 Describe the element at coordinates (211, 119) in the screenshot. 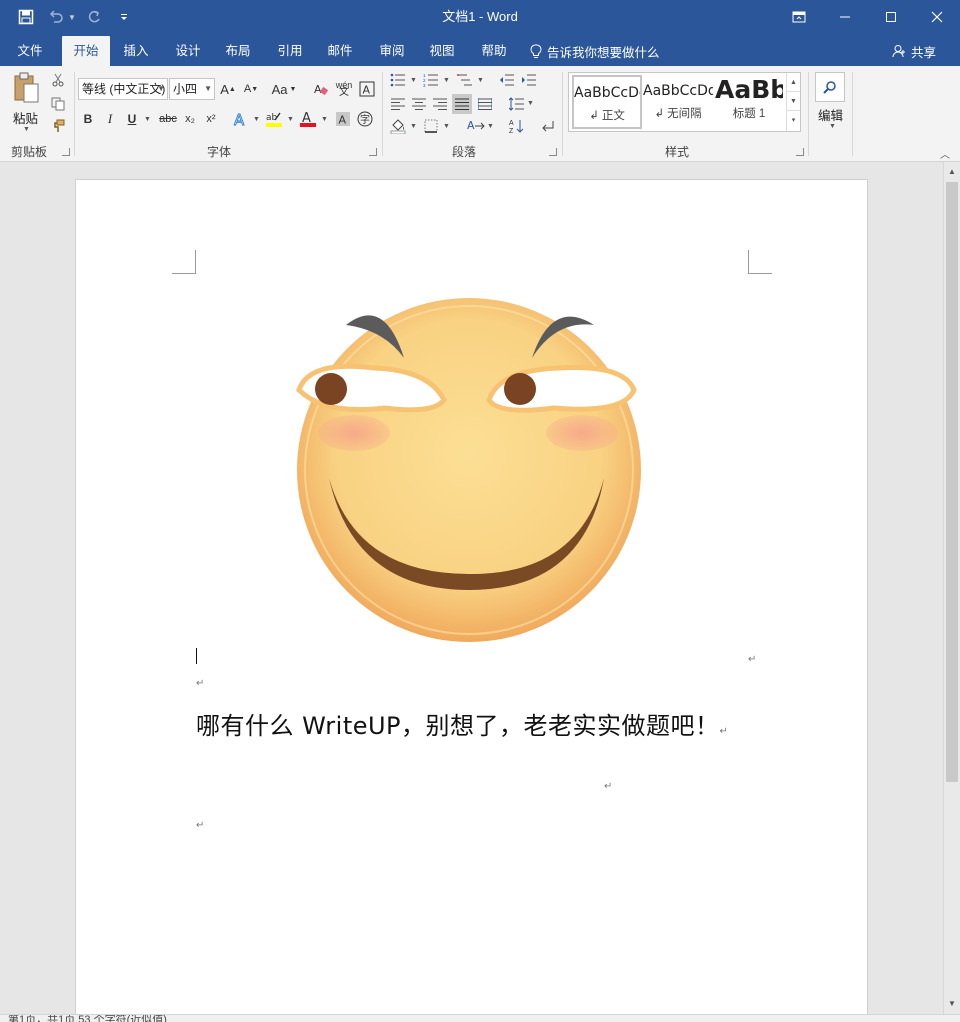

I see `superscript-button: x²` at that location.